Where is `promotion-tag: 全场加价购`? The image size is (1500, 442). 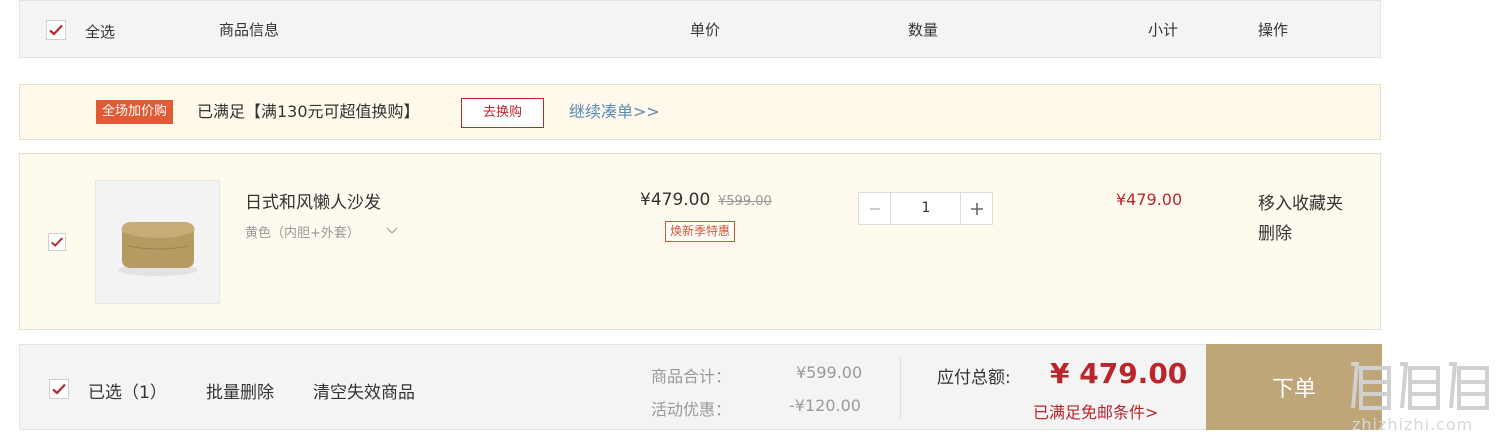 promotion-tag: 全场加价购 is located at coordinates (135, 112).